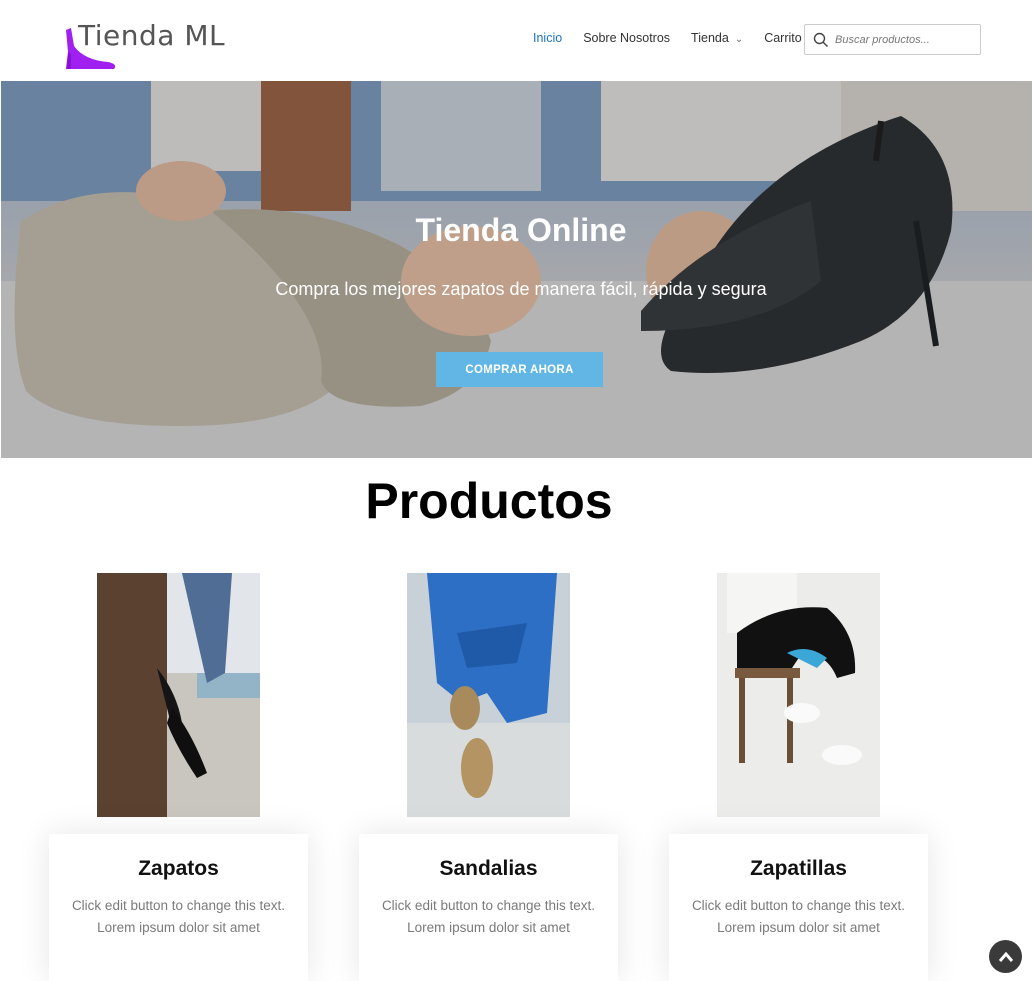  What do you see at coordinates (739, 39) in the screenshot?
I see `chevron-down-icon: ⌄` at bounding box center [739, 39].